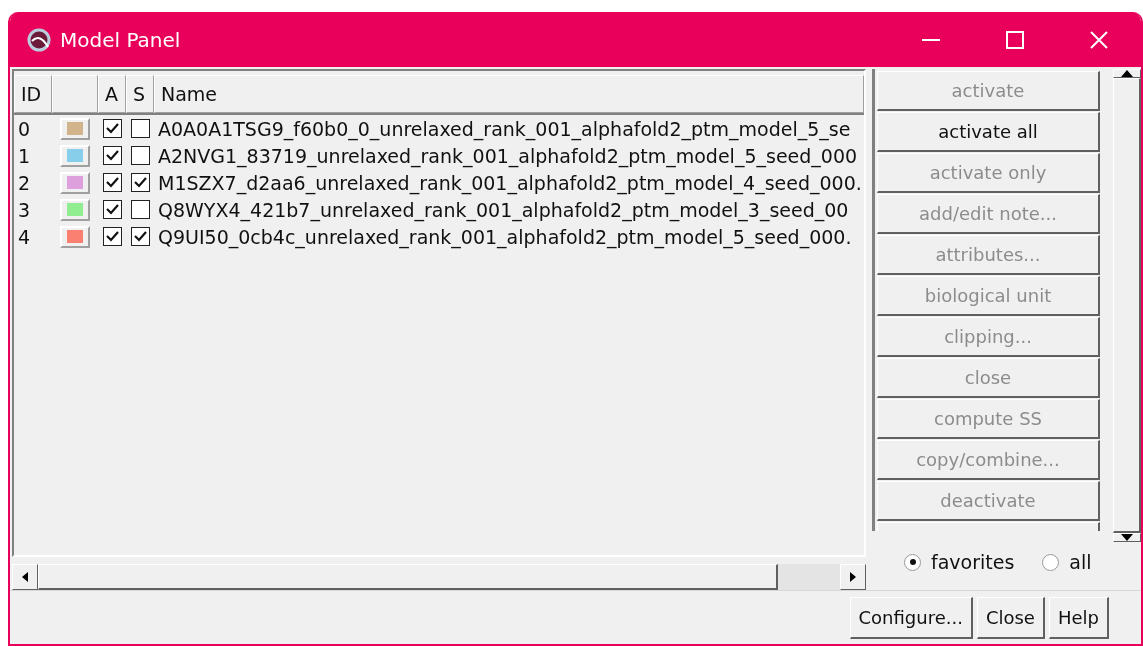  What do you see at coordinates (24, 182) in the screenshot?
I see `id-cell-text: 2` at bounding box center [24, 182].